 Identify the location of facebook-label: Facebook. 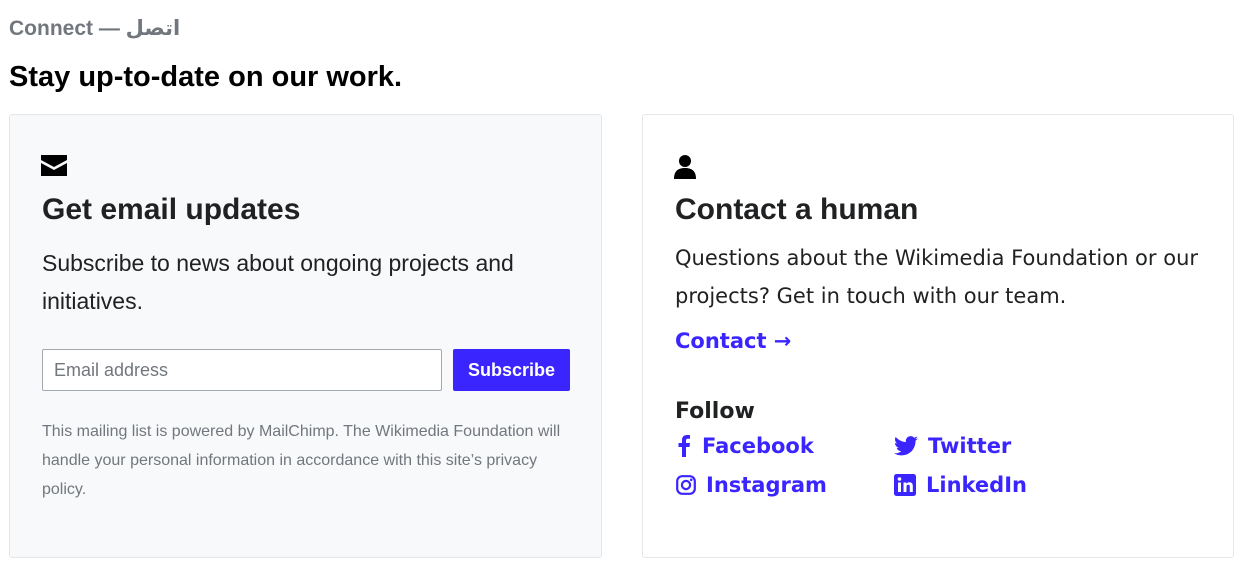
(758, 446).